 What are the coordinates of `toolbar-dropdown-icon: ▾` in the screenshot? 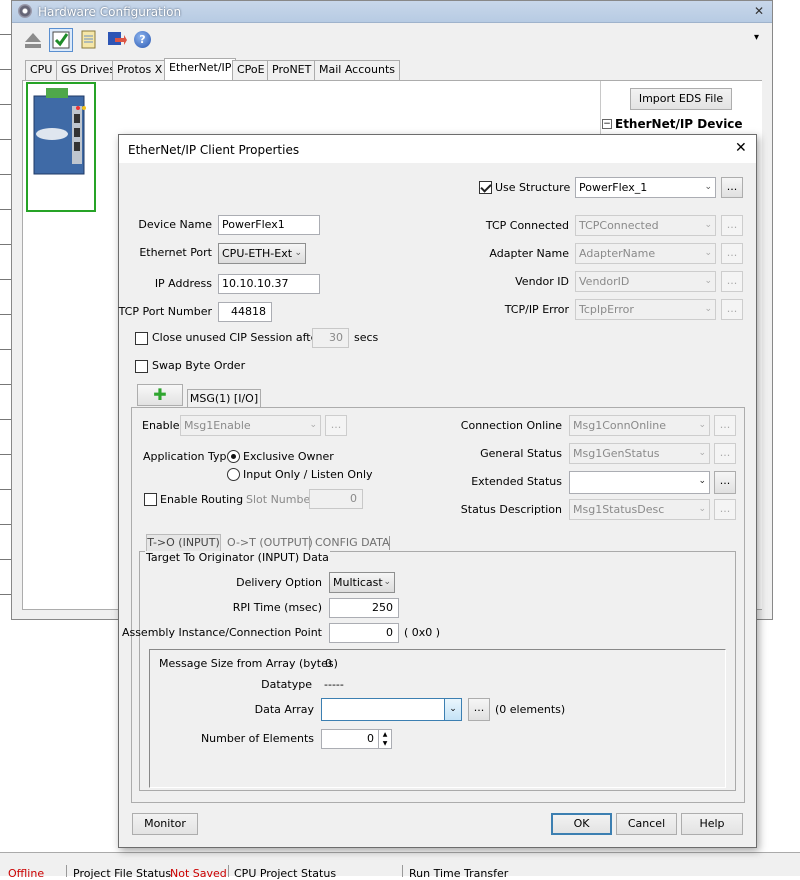 It's located at (756, 37).